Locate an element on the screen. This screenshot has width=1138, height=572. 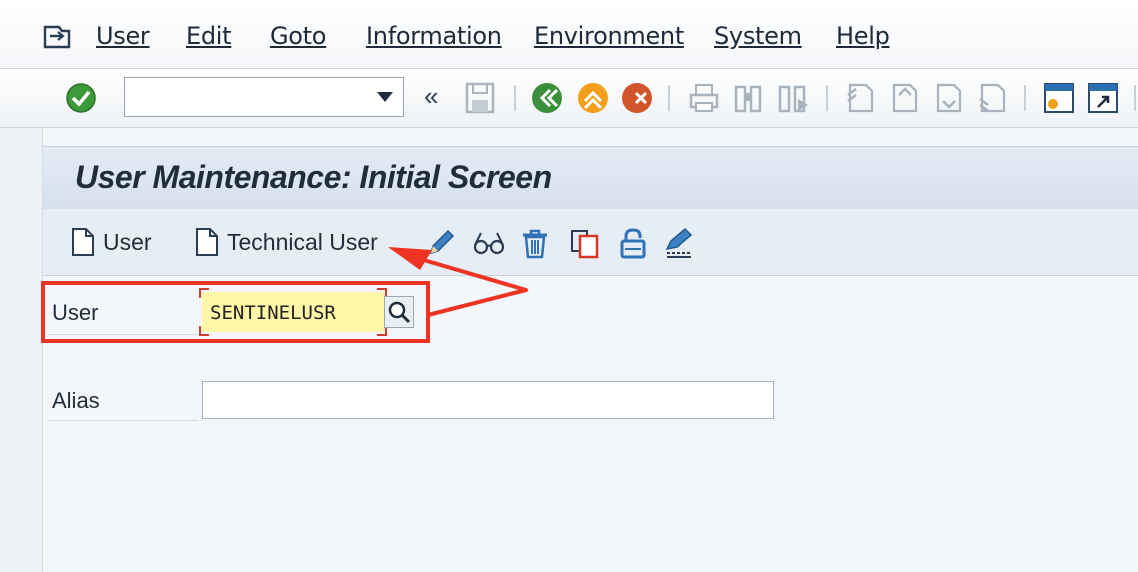
menu-environment: Environment is located at coordinates (609, 36).